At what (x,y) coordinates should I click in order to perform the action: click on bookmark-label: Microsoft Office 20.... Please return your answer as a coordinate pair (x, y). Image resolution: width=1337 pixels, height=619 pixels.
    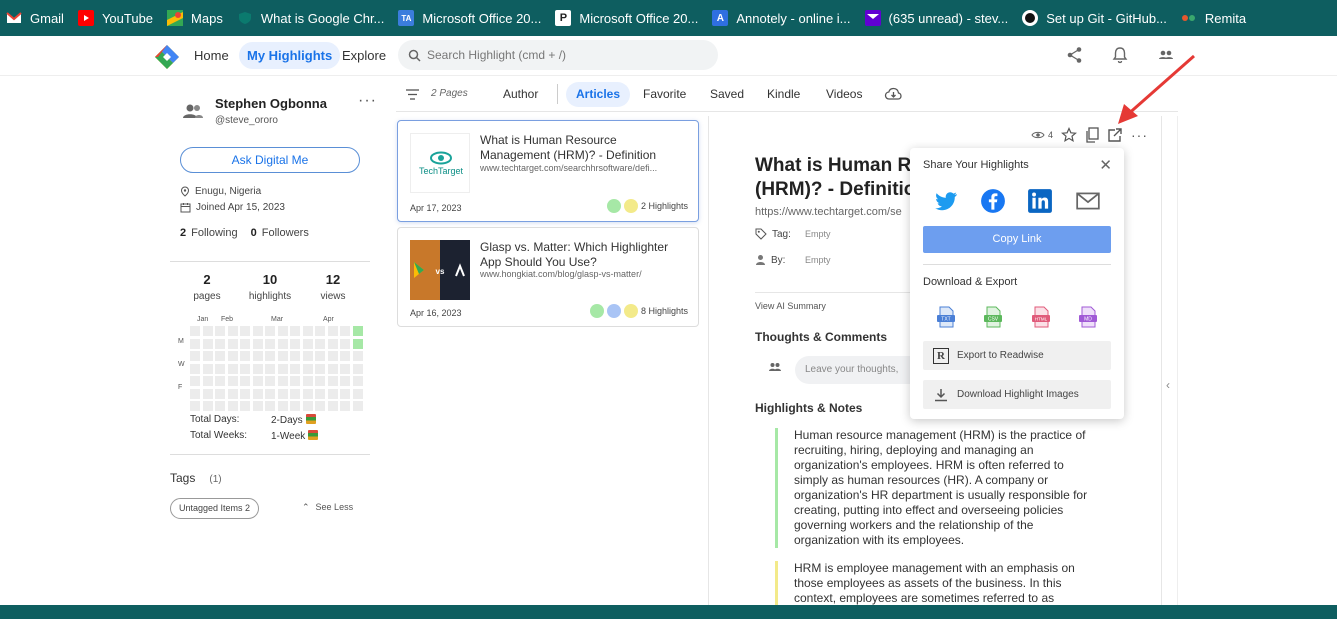
    Looking at the image, I should click on (482, 18).